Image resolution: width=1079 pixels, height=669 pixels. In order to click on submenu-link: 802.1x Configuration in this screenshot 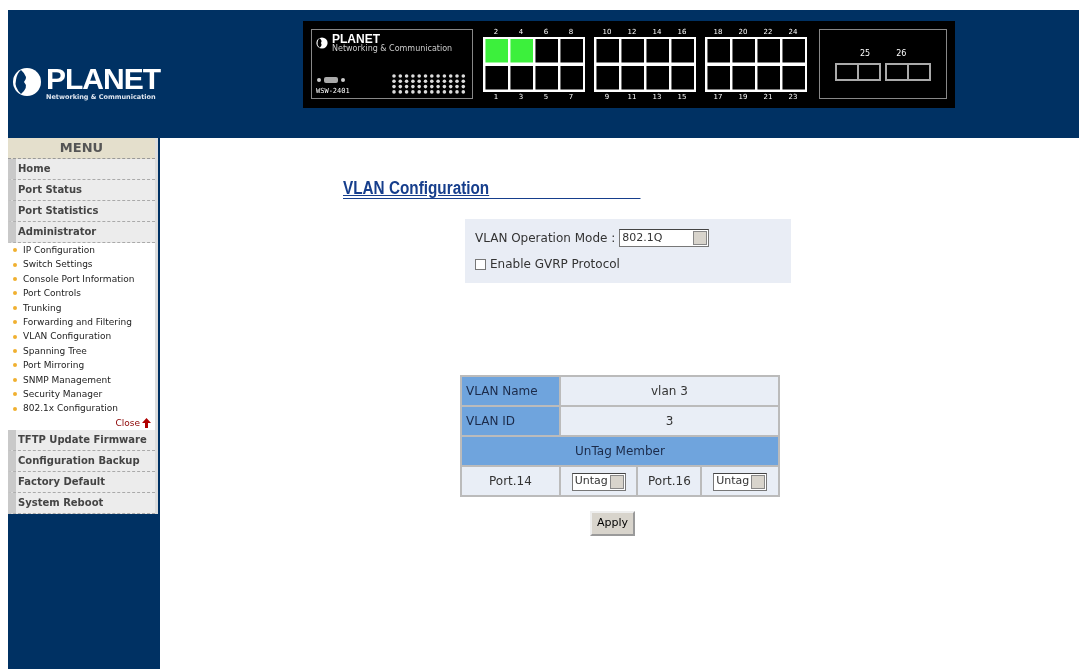, I will do `click(70, 408)`.